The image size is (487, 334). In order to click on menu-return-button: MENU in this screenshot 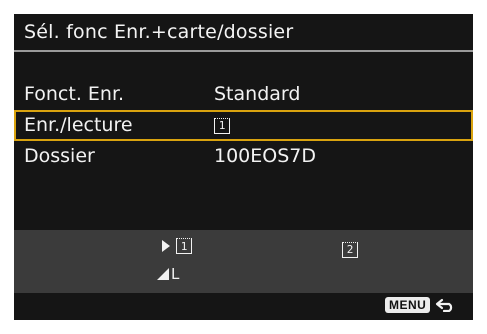, I will do `click(421, 305)`.